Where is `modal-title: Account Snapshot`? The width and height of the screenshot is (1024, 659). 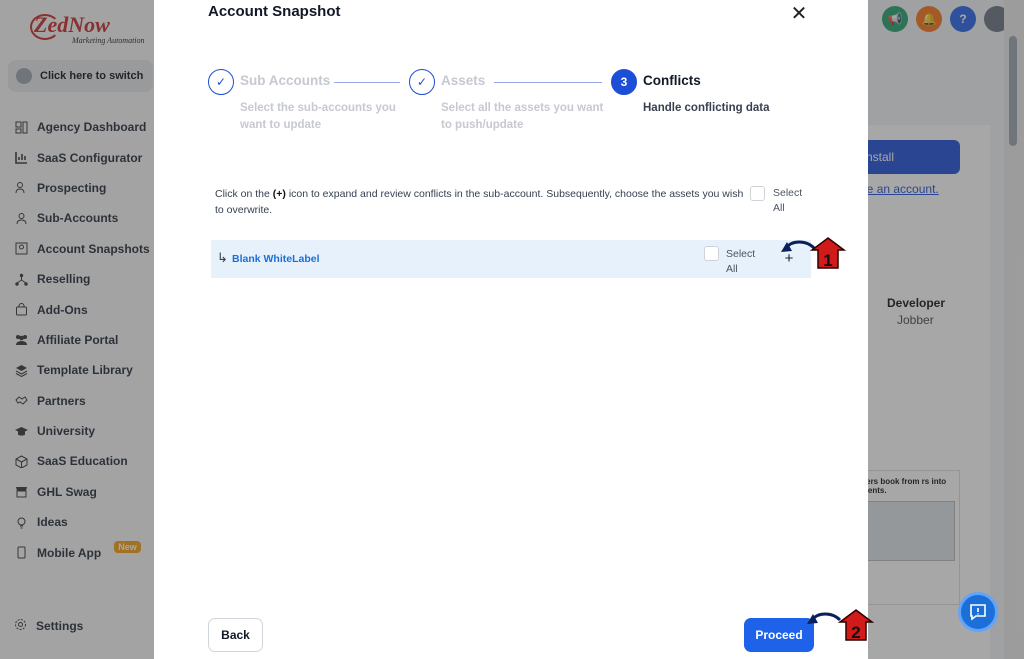
modal-title: Account Snapshot is located at coordinates (274, 11).